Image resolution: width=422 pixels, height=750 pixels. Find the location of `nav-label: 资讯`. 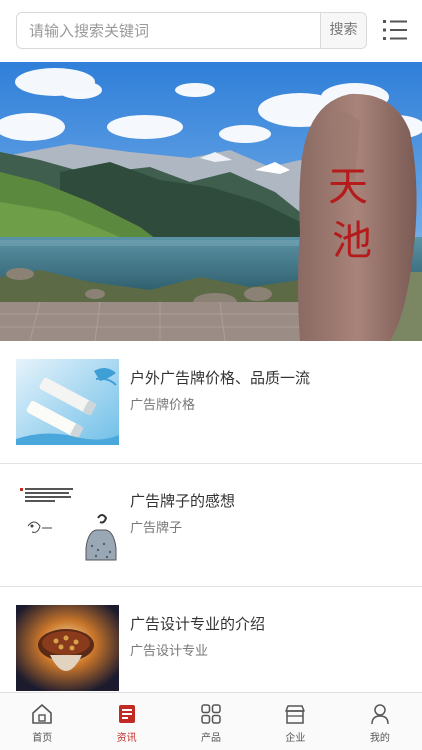

nav-label: 资讯 is located at coordinates (126, 738).